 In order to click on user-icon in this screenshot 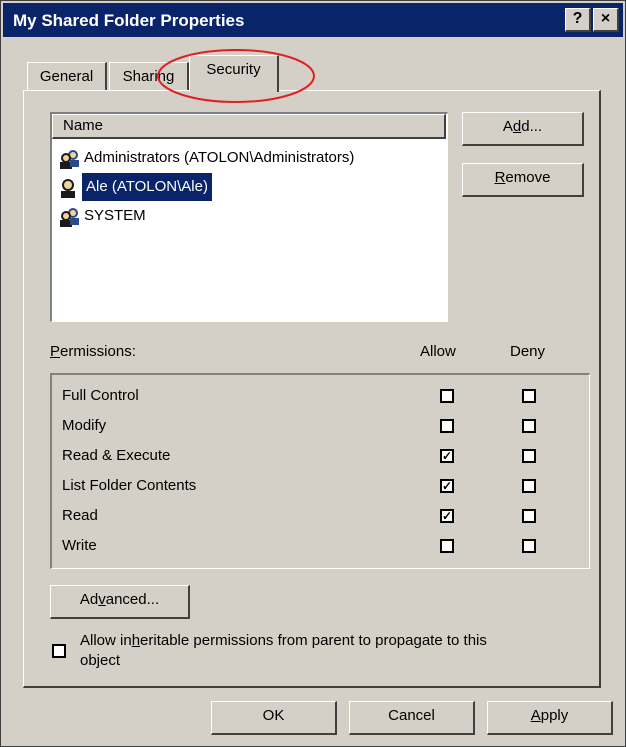, I will do `click(68, 188)`.